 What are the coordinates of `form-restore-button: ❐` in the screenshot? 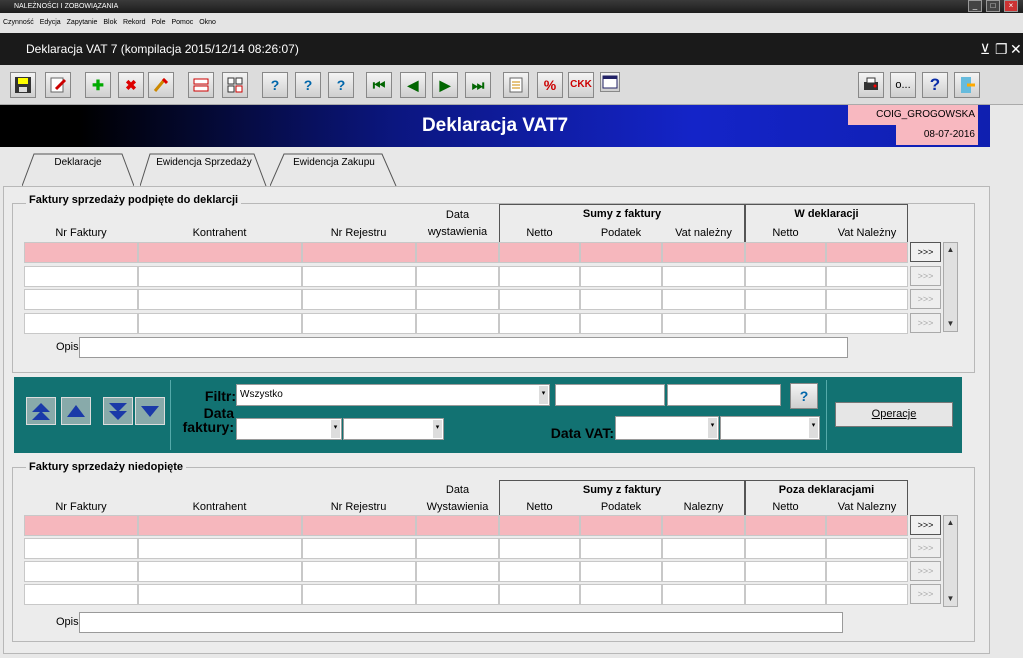 It's located at (1001, 49).